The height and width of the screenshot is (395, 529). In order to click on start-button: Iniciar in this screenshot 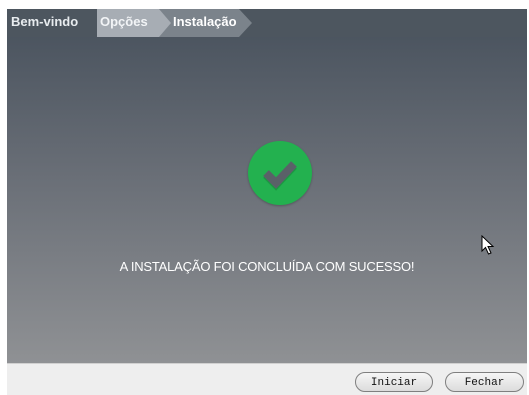, I will do `click(394, 382)`.